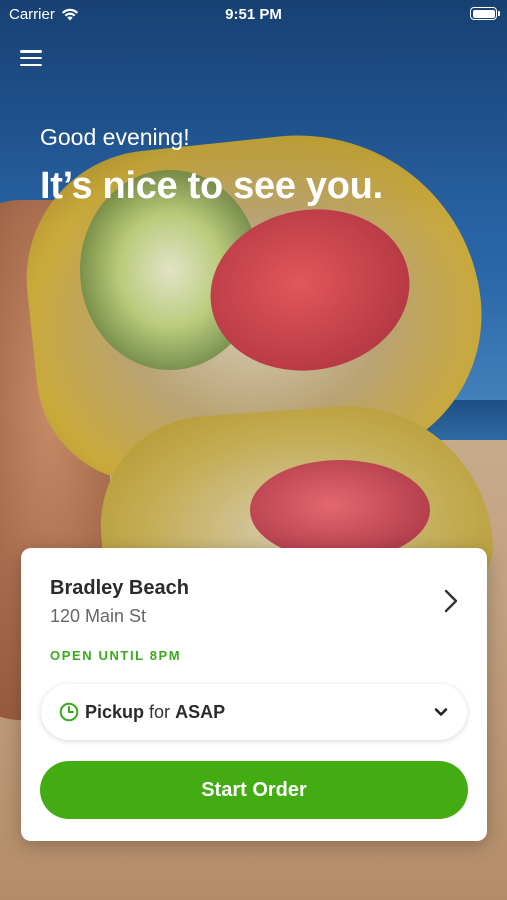  I want to click on hours-label: OPEN UNTIL 8PM, so click(116, 655).